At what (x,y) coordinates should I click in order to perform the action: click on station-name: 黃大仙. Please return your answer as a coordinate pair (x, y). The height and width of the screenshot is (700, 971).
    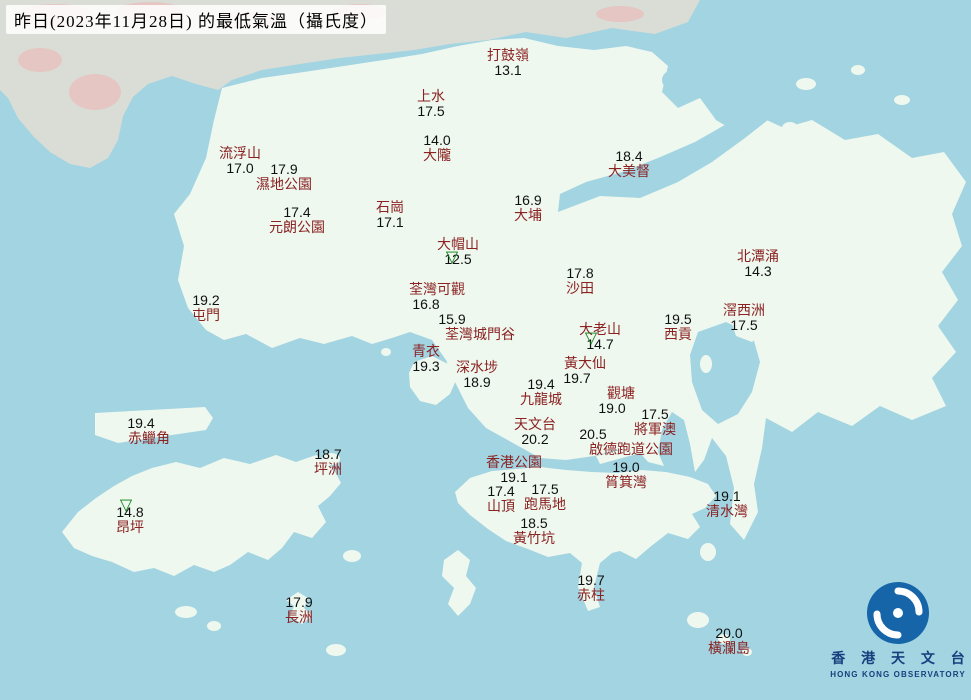
    Looking at the image, I should click on (585, 363).